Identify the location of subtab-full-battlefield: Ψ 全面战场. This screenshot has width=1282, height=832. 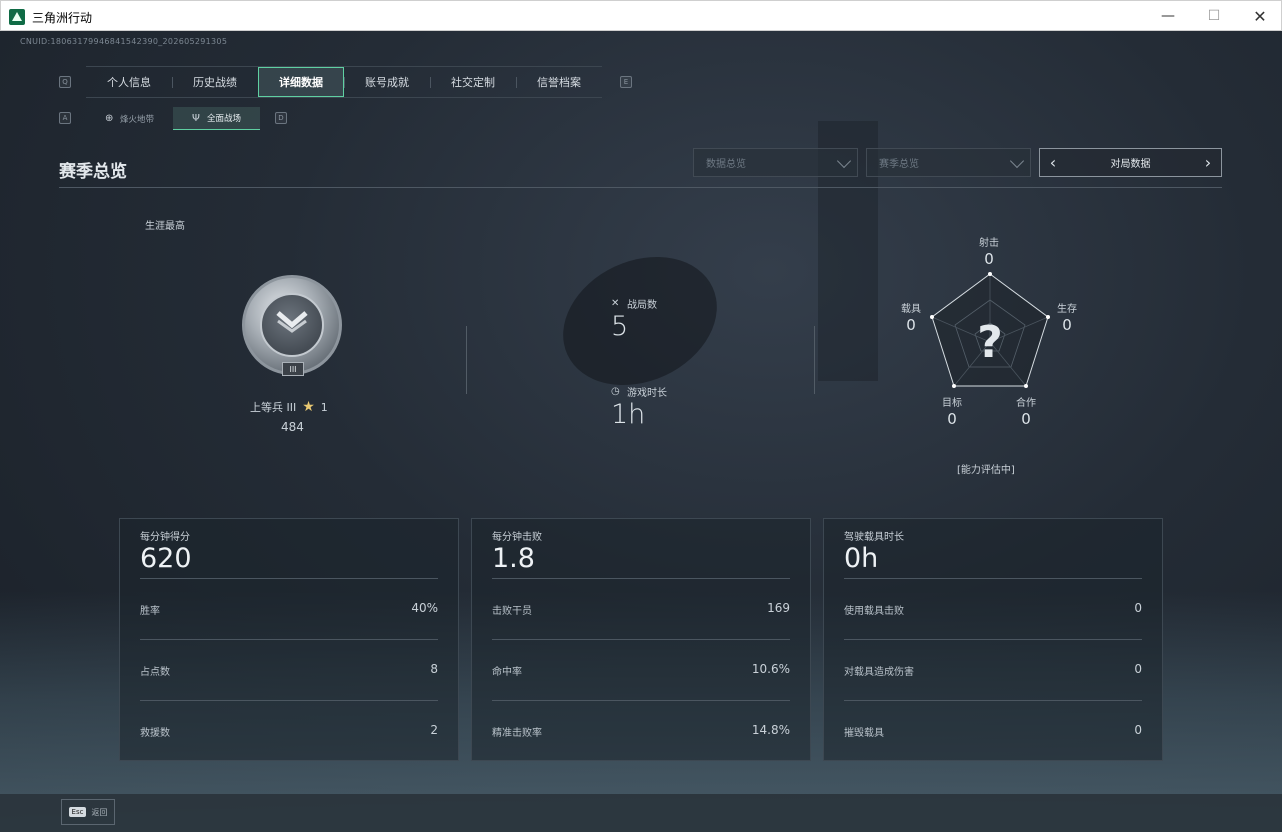
(216, 118).